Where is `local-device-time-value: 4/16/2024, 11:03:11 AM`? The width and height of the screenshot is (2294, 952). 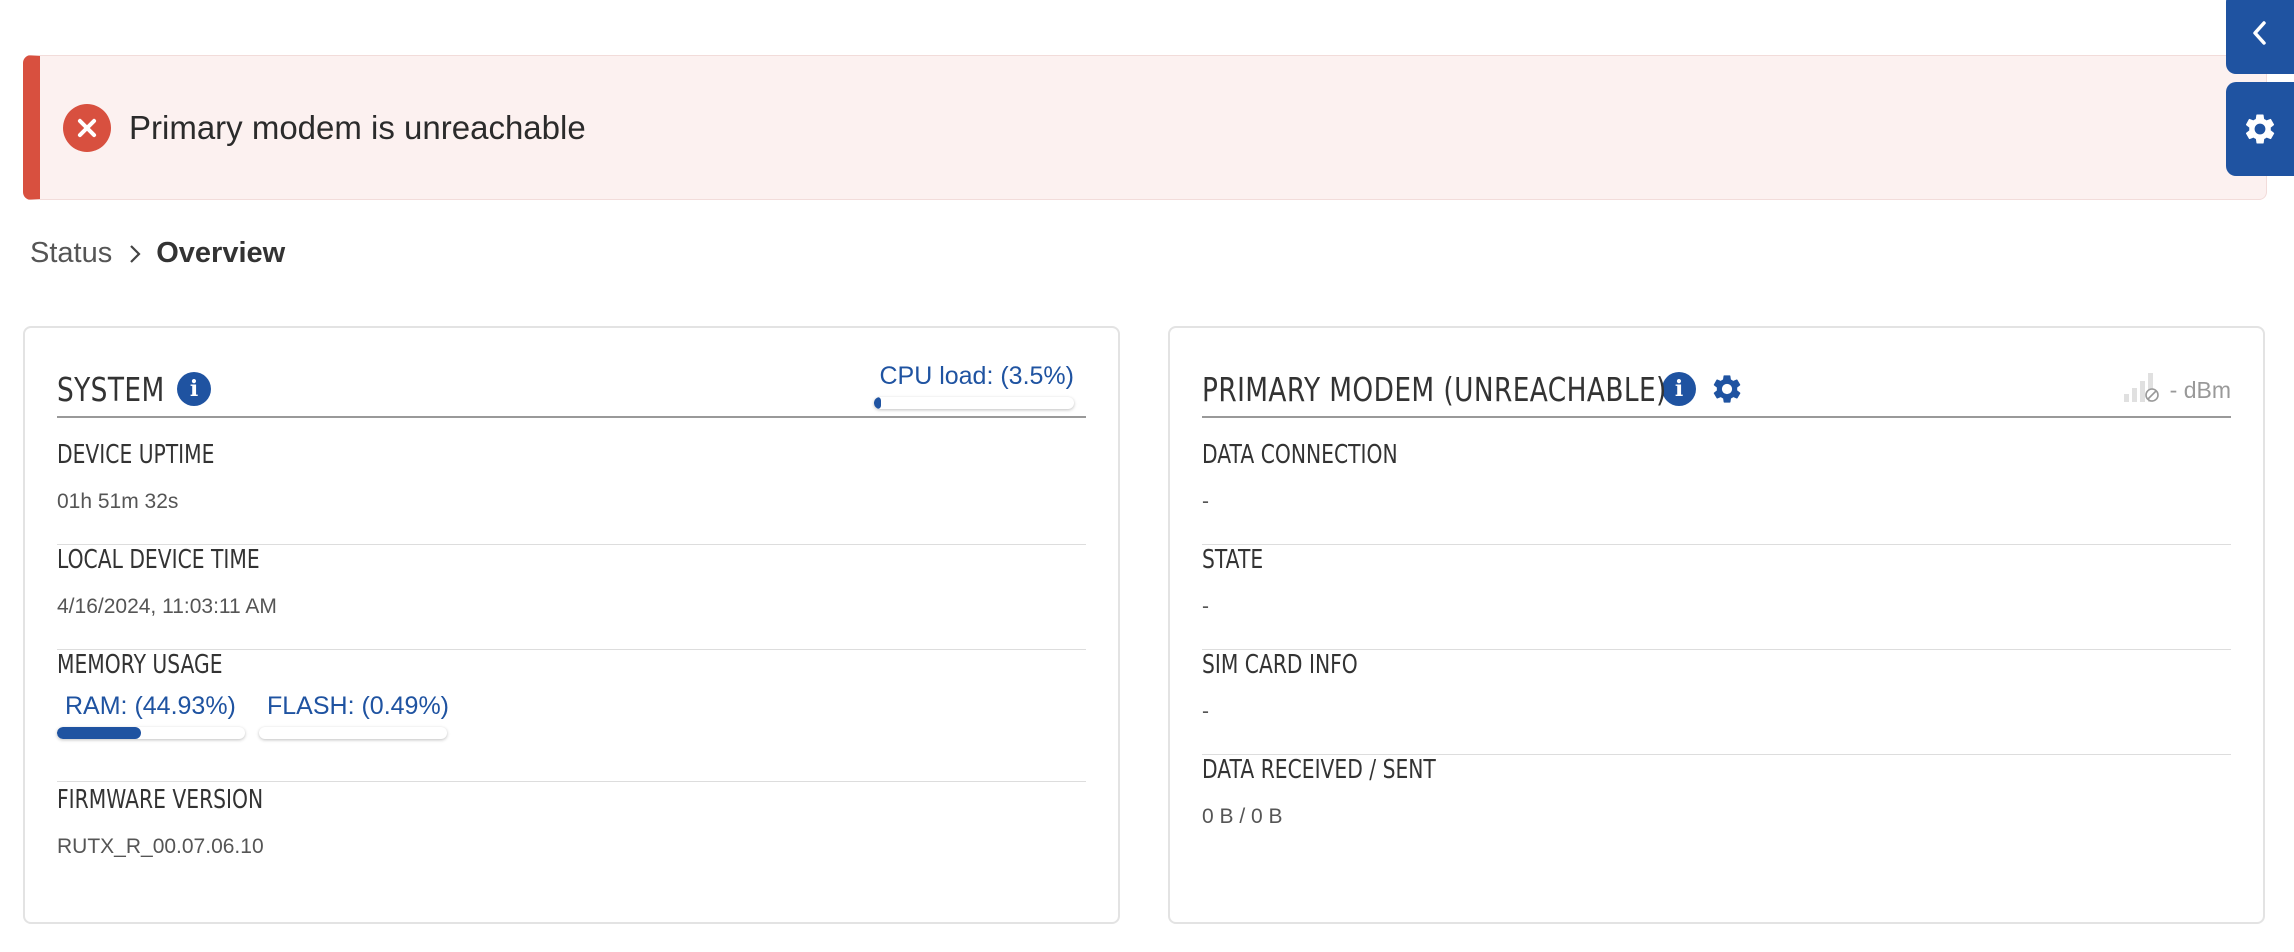
local-device-time-value: 4/16/2024, 11:03:11 AM is located at coordinates (167, 606).